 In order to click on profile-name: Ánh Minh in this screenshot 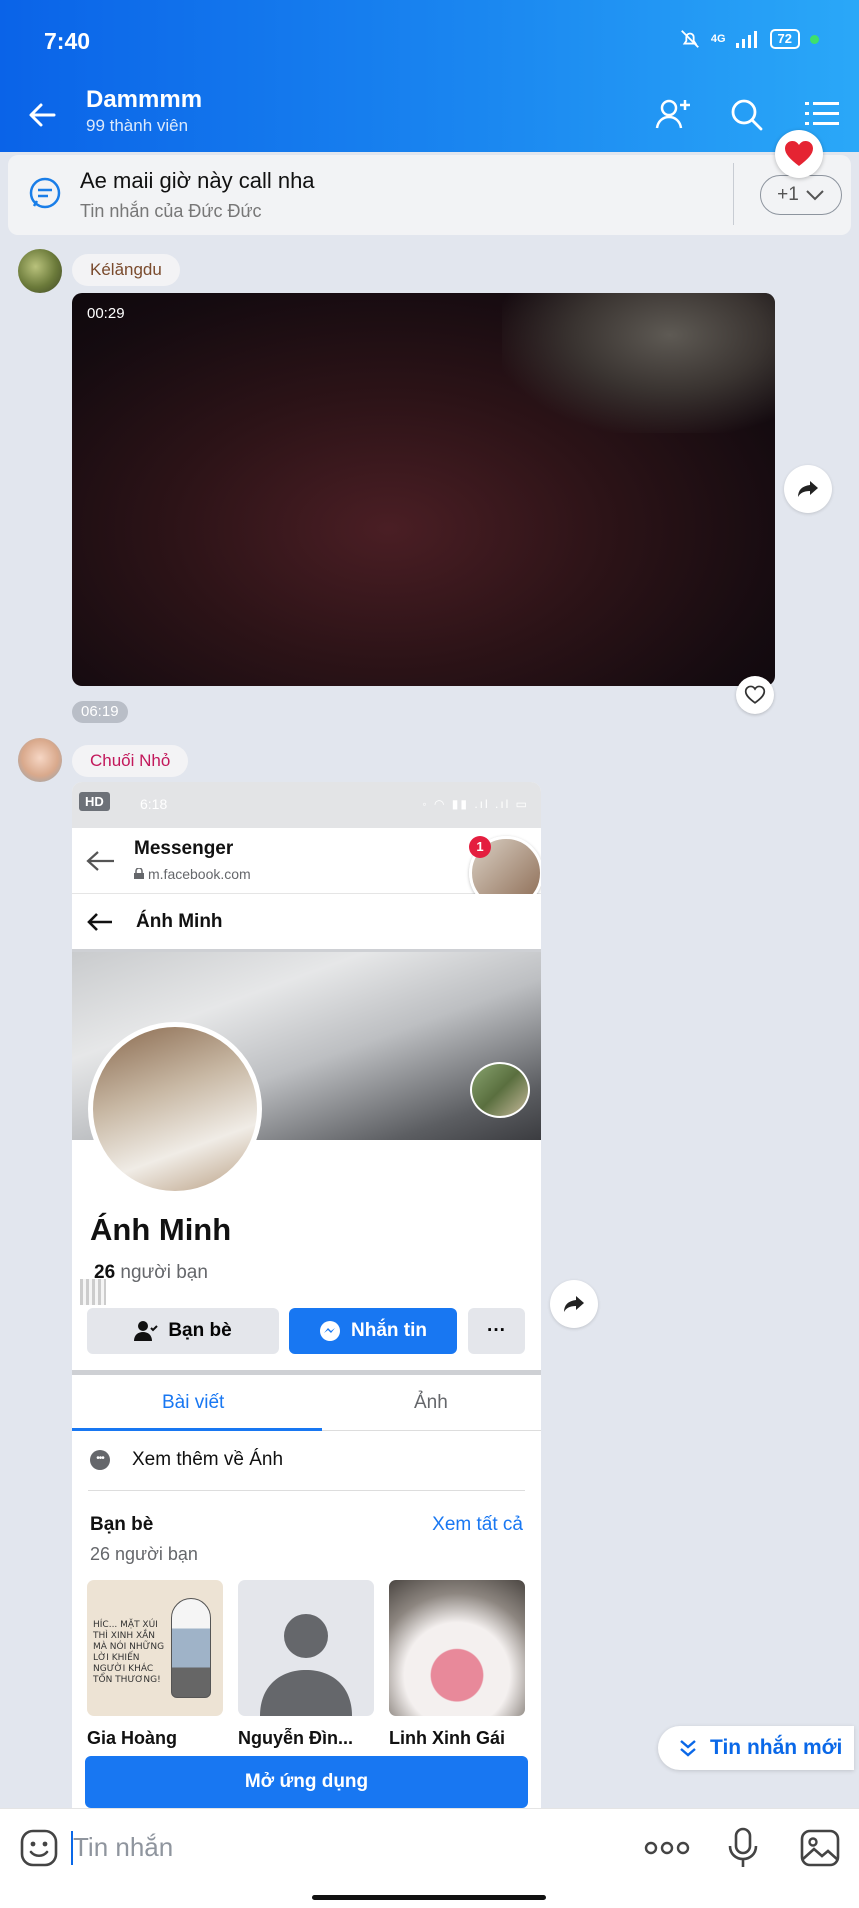, I will do `click(161, 1229)`.